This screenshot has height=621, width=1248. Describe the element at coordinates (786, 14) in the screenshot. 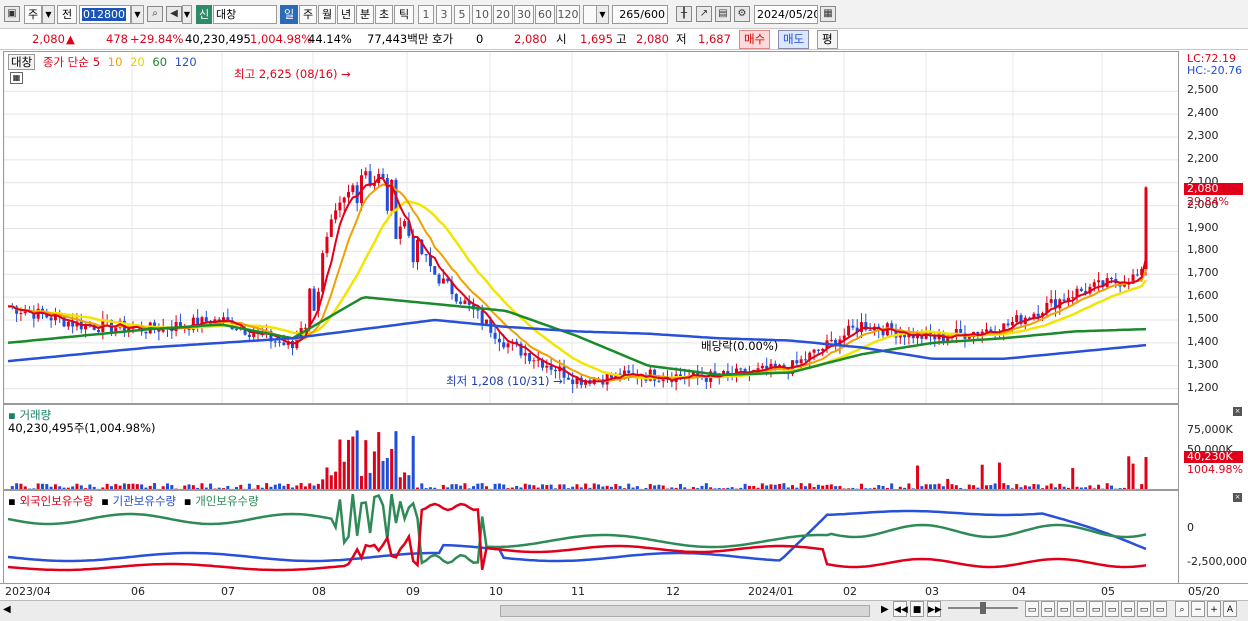

I see `date-field: 2024/05/20` at that location.